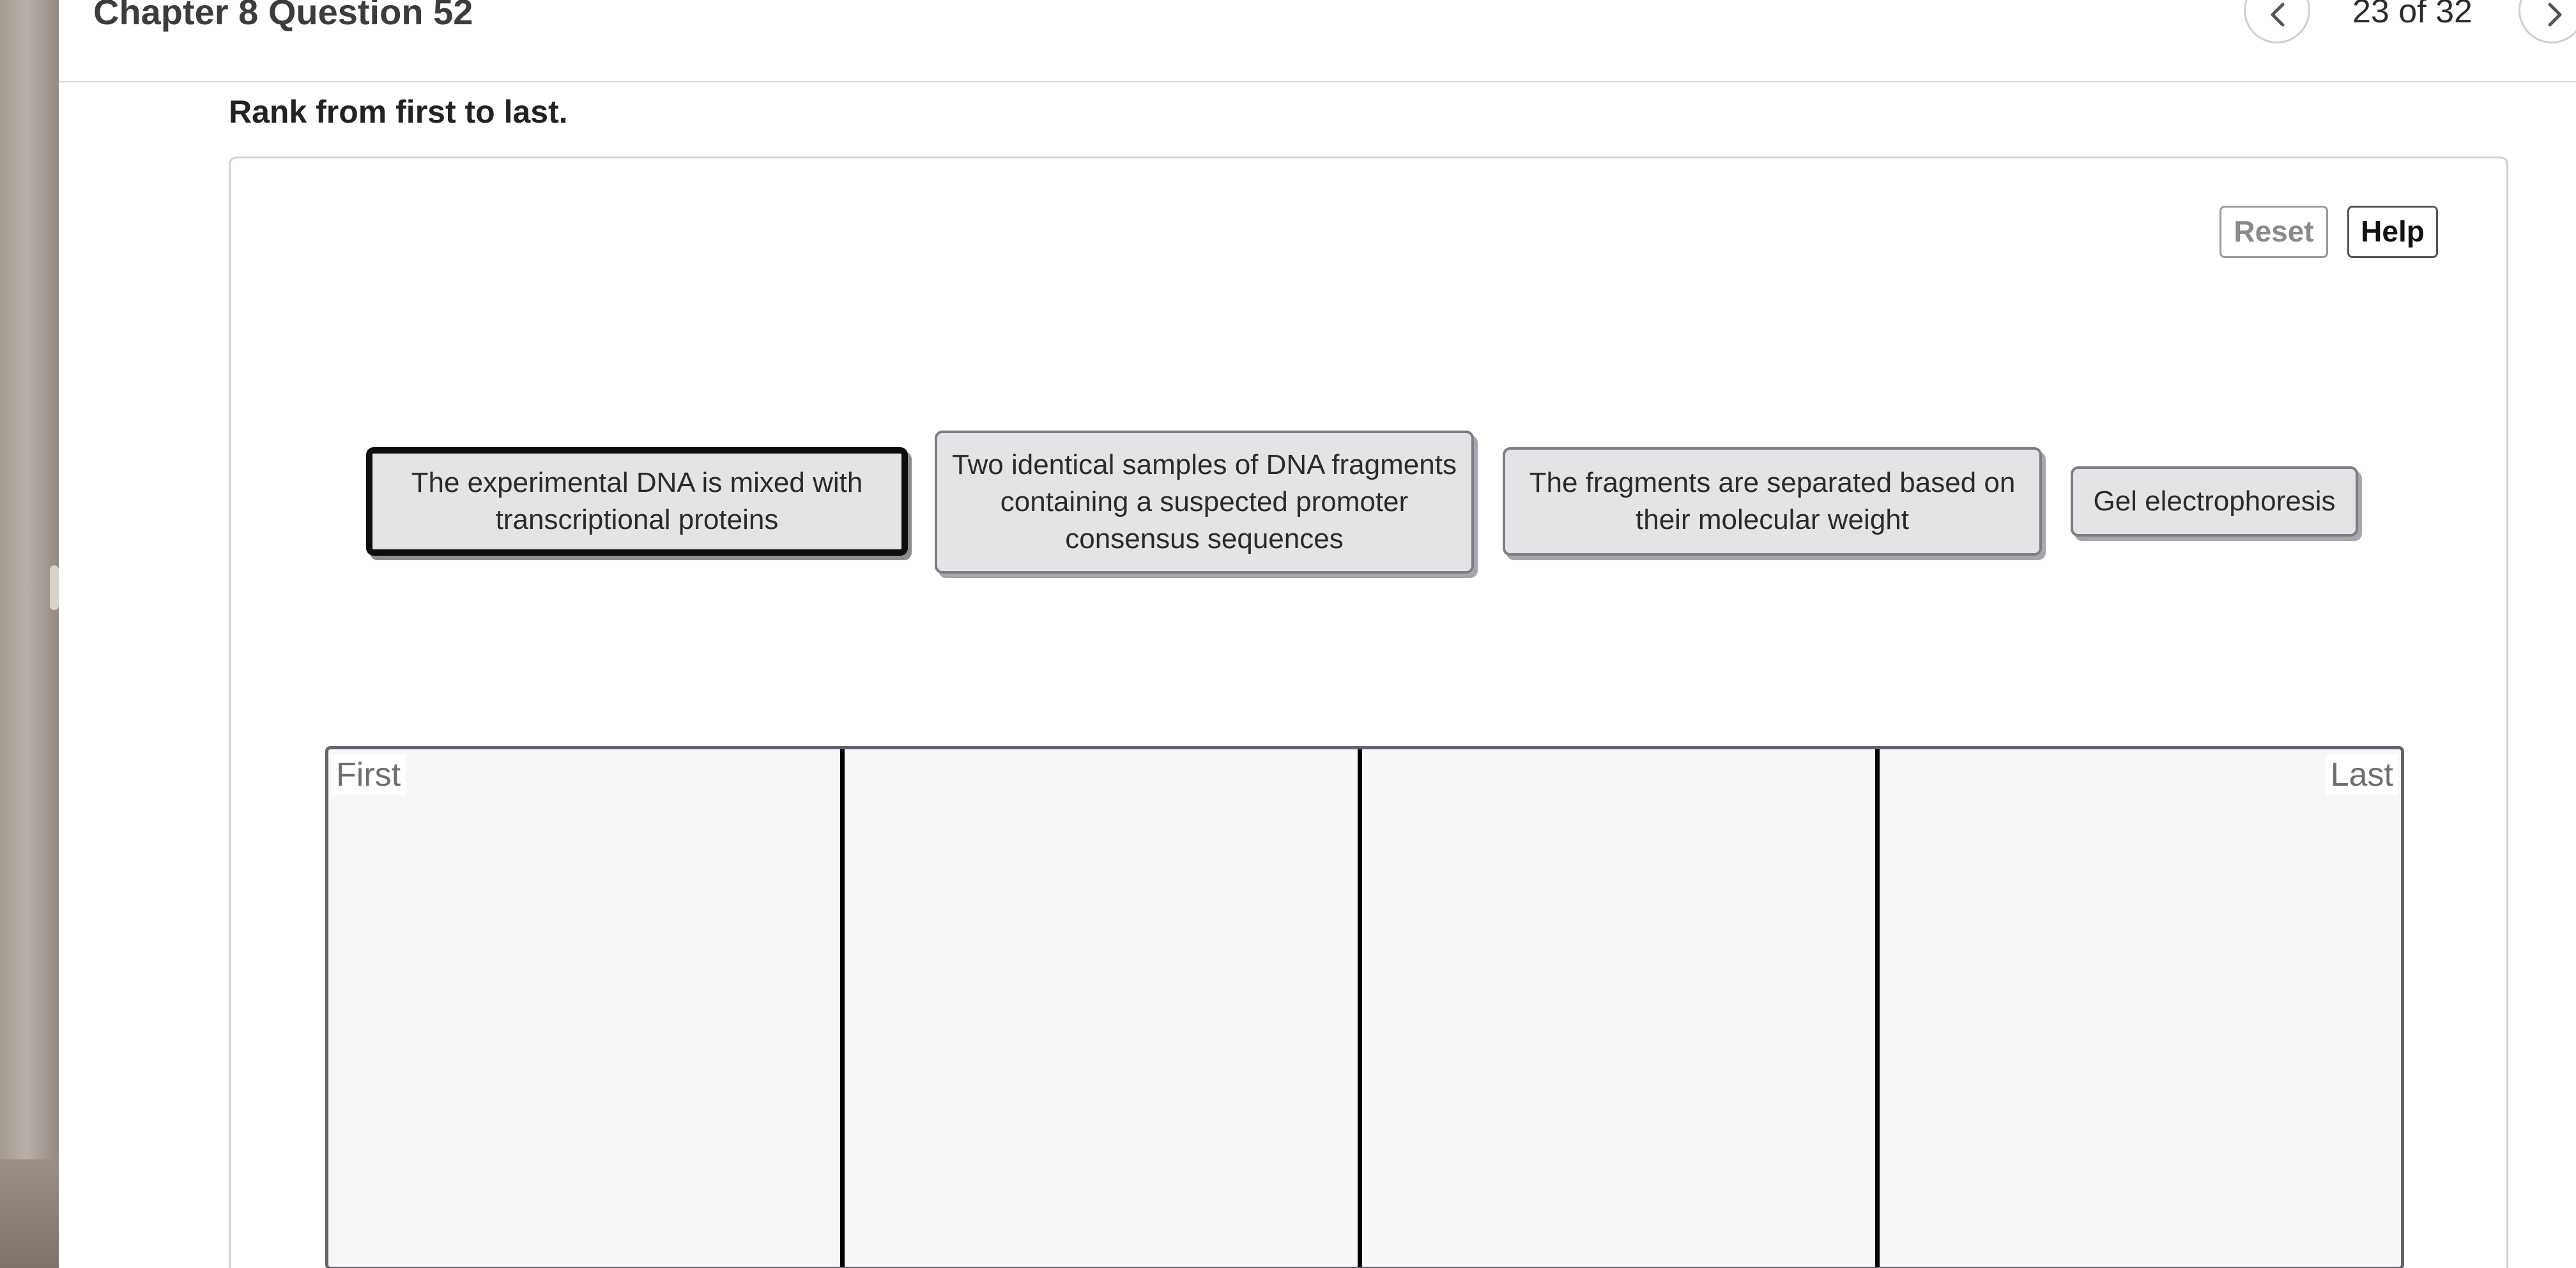  I want to click on rank-item-label: Gel electrophoresis, so click(2214, 501).